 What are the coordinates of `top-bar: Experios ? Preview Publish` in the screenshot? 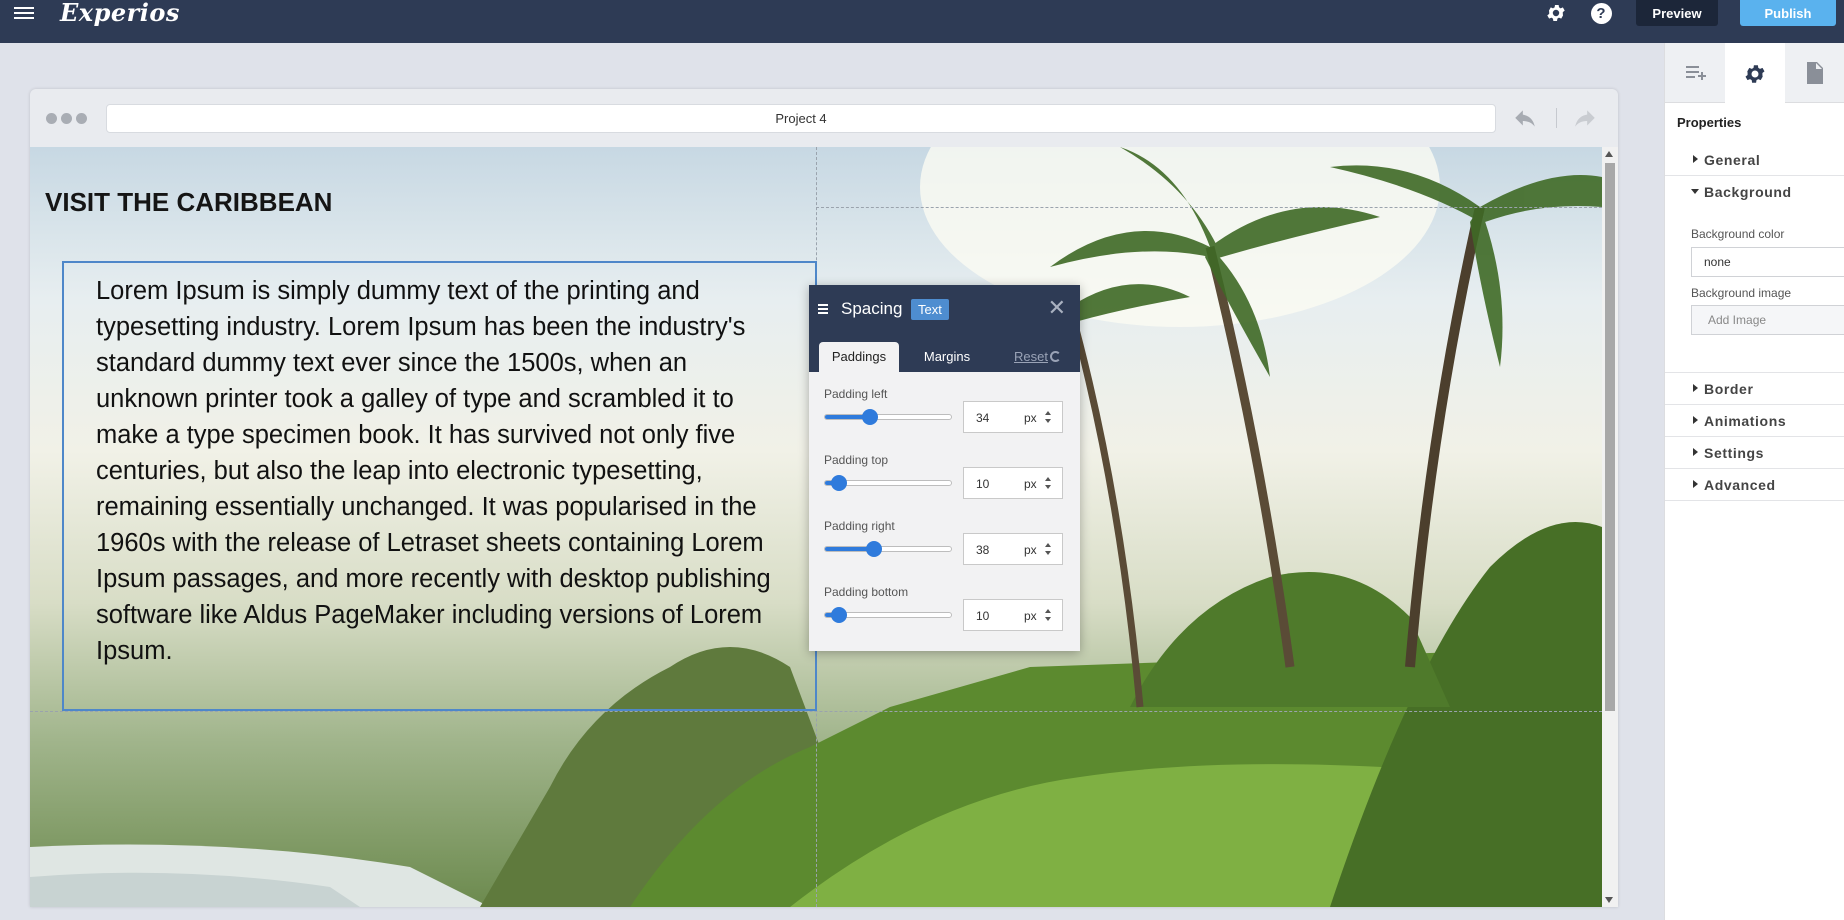 It's located at (922, 21).